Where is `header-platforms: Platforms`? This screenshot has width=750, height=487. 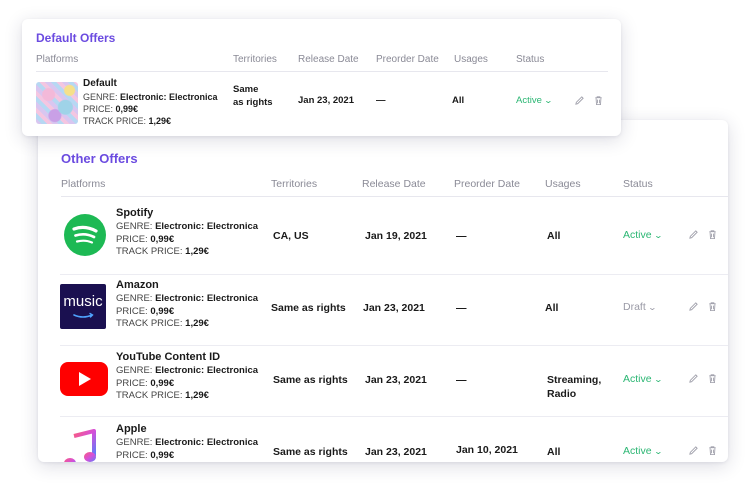 header-platforms: Platforms is located at coordinates (83, 184).